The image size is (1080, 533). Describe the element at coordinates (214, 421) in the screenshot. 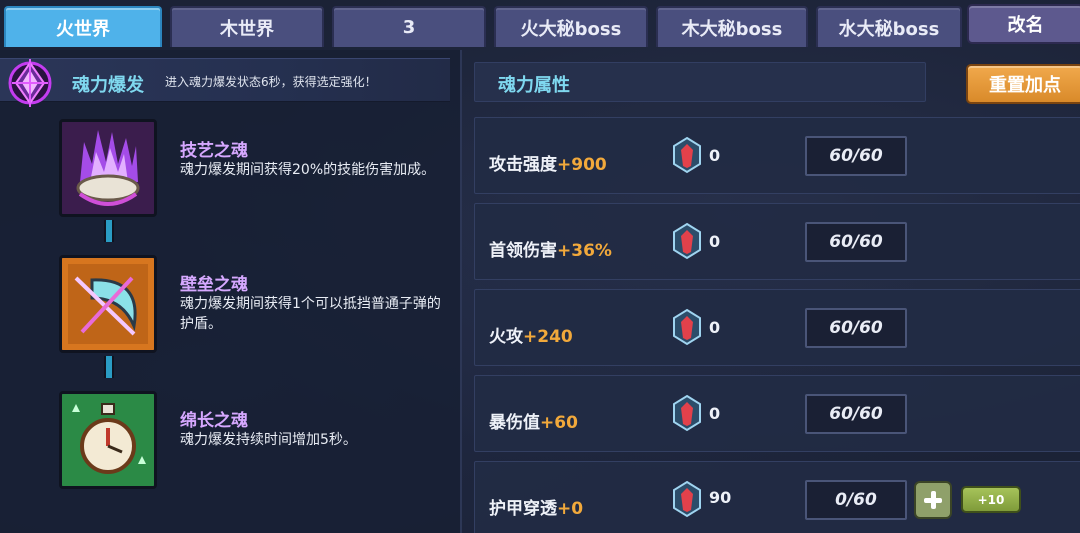

I see `soul-name: 绵长之魂` at that location.